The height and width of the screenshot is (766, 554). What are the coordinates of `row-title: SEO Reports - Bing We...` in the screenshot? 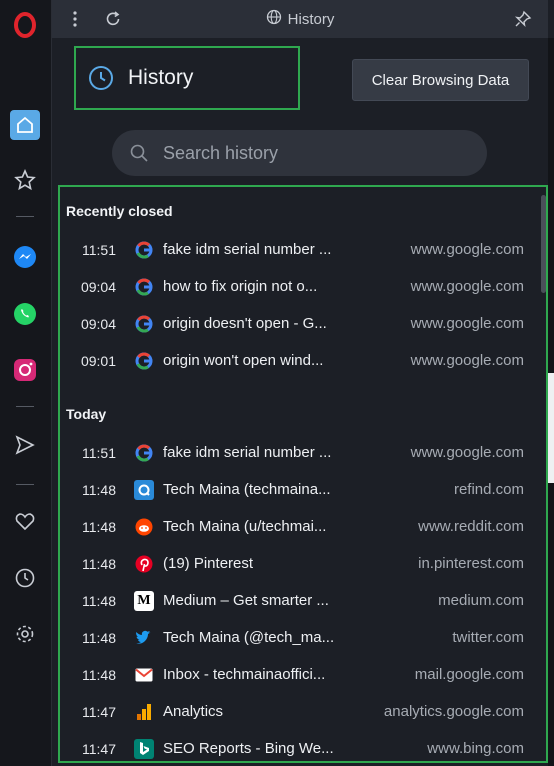 It's located at (248, 748).